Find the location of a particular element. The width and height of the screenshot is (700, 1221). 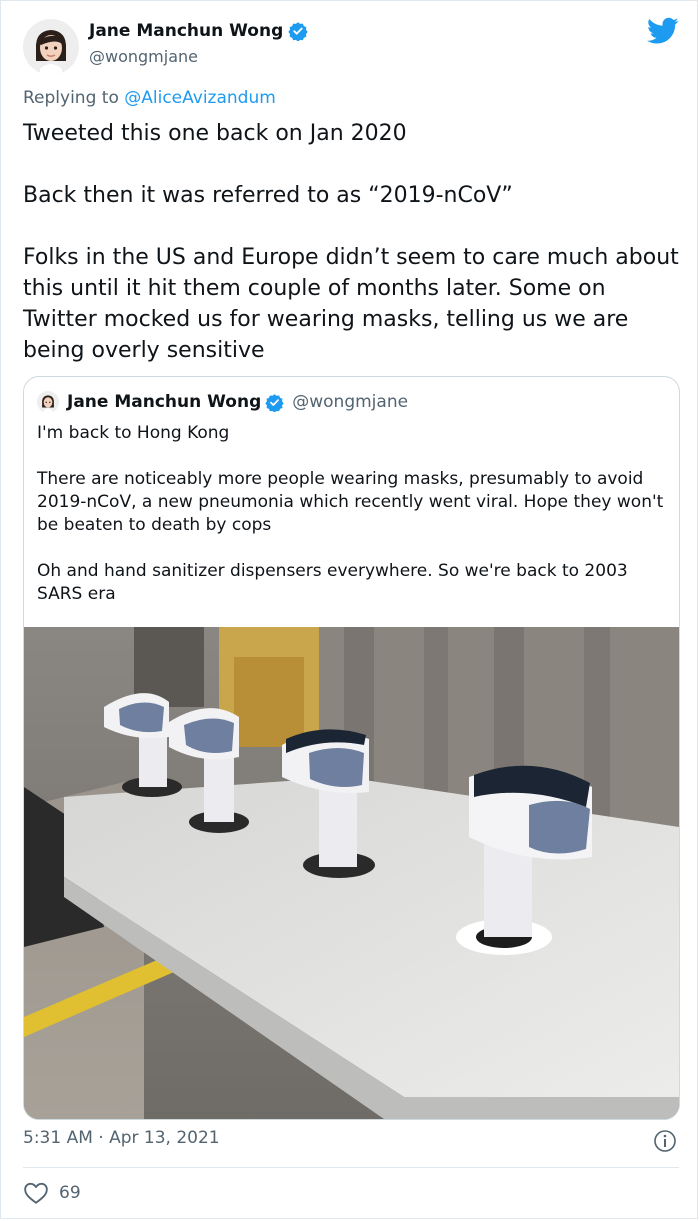

author-handle: @wongmjane is located at coordinates (143, 56).